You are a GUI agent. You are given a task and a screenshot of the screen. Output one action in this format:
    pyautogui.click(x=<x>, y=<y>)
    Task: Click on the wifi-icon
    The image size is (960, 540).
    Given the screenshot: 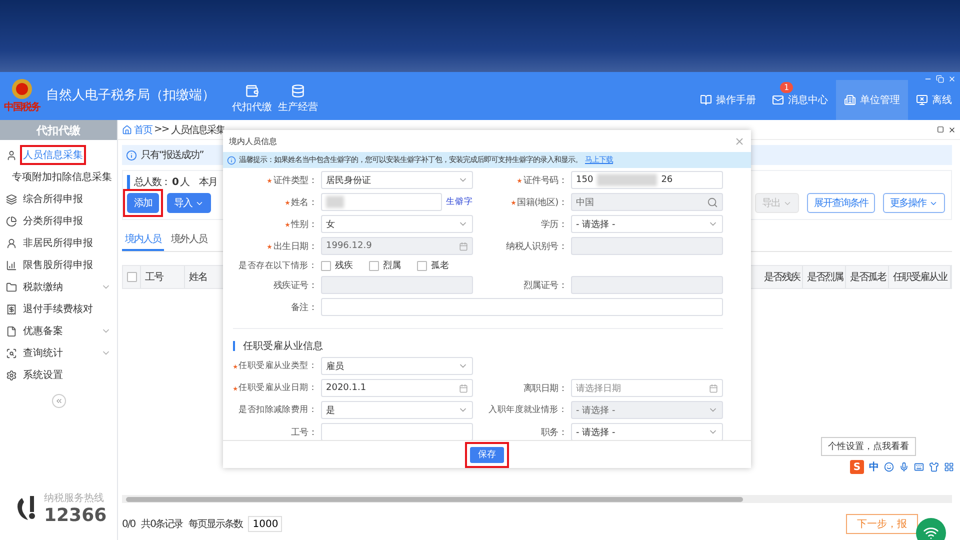 What is the action you would take?
    pyautogui.click(x=931, y=529)
    